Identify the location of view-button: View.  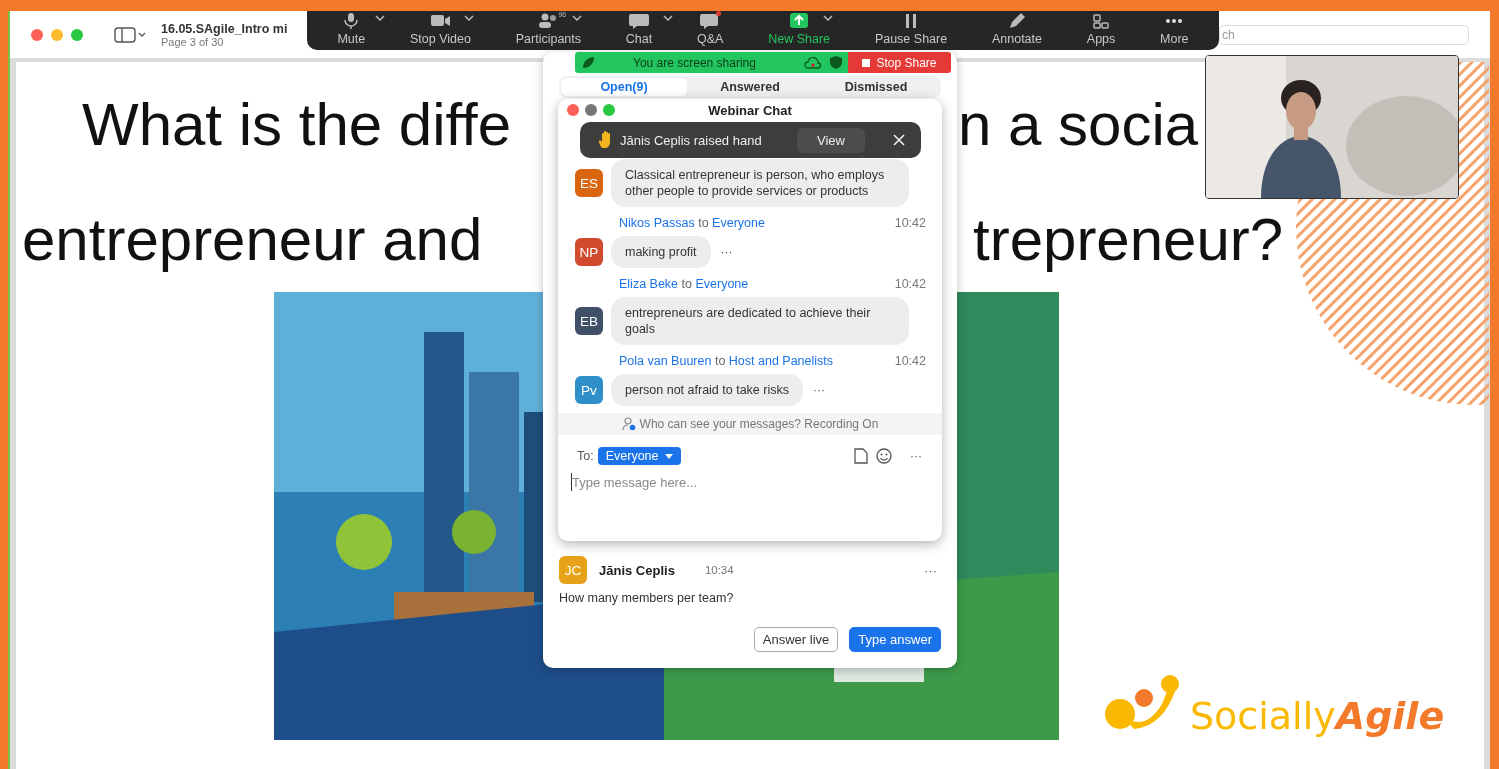
(831, 140).